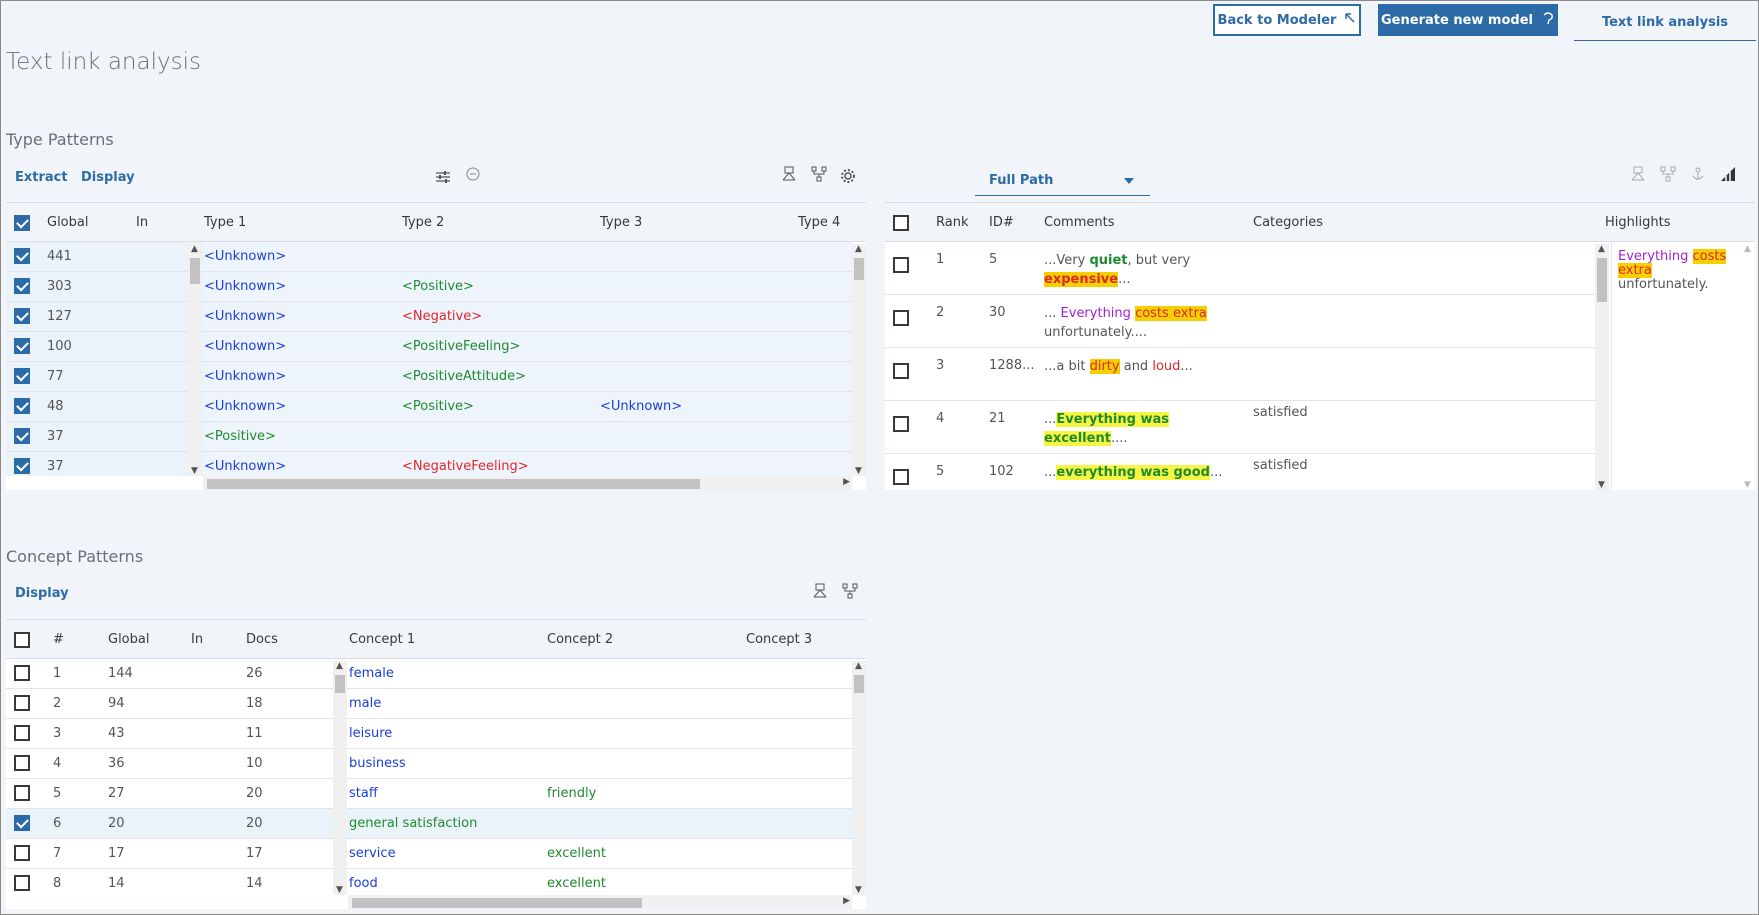 This screenshot has width=1759, height=915. Describe the element at coordinates (142, 222) in the screenshot. I see `col-in: In` at that location.